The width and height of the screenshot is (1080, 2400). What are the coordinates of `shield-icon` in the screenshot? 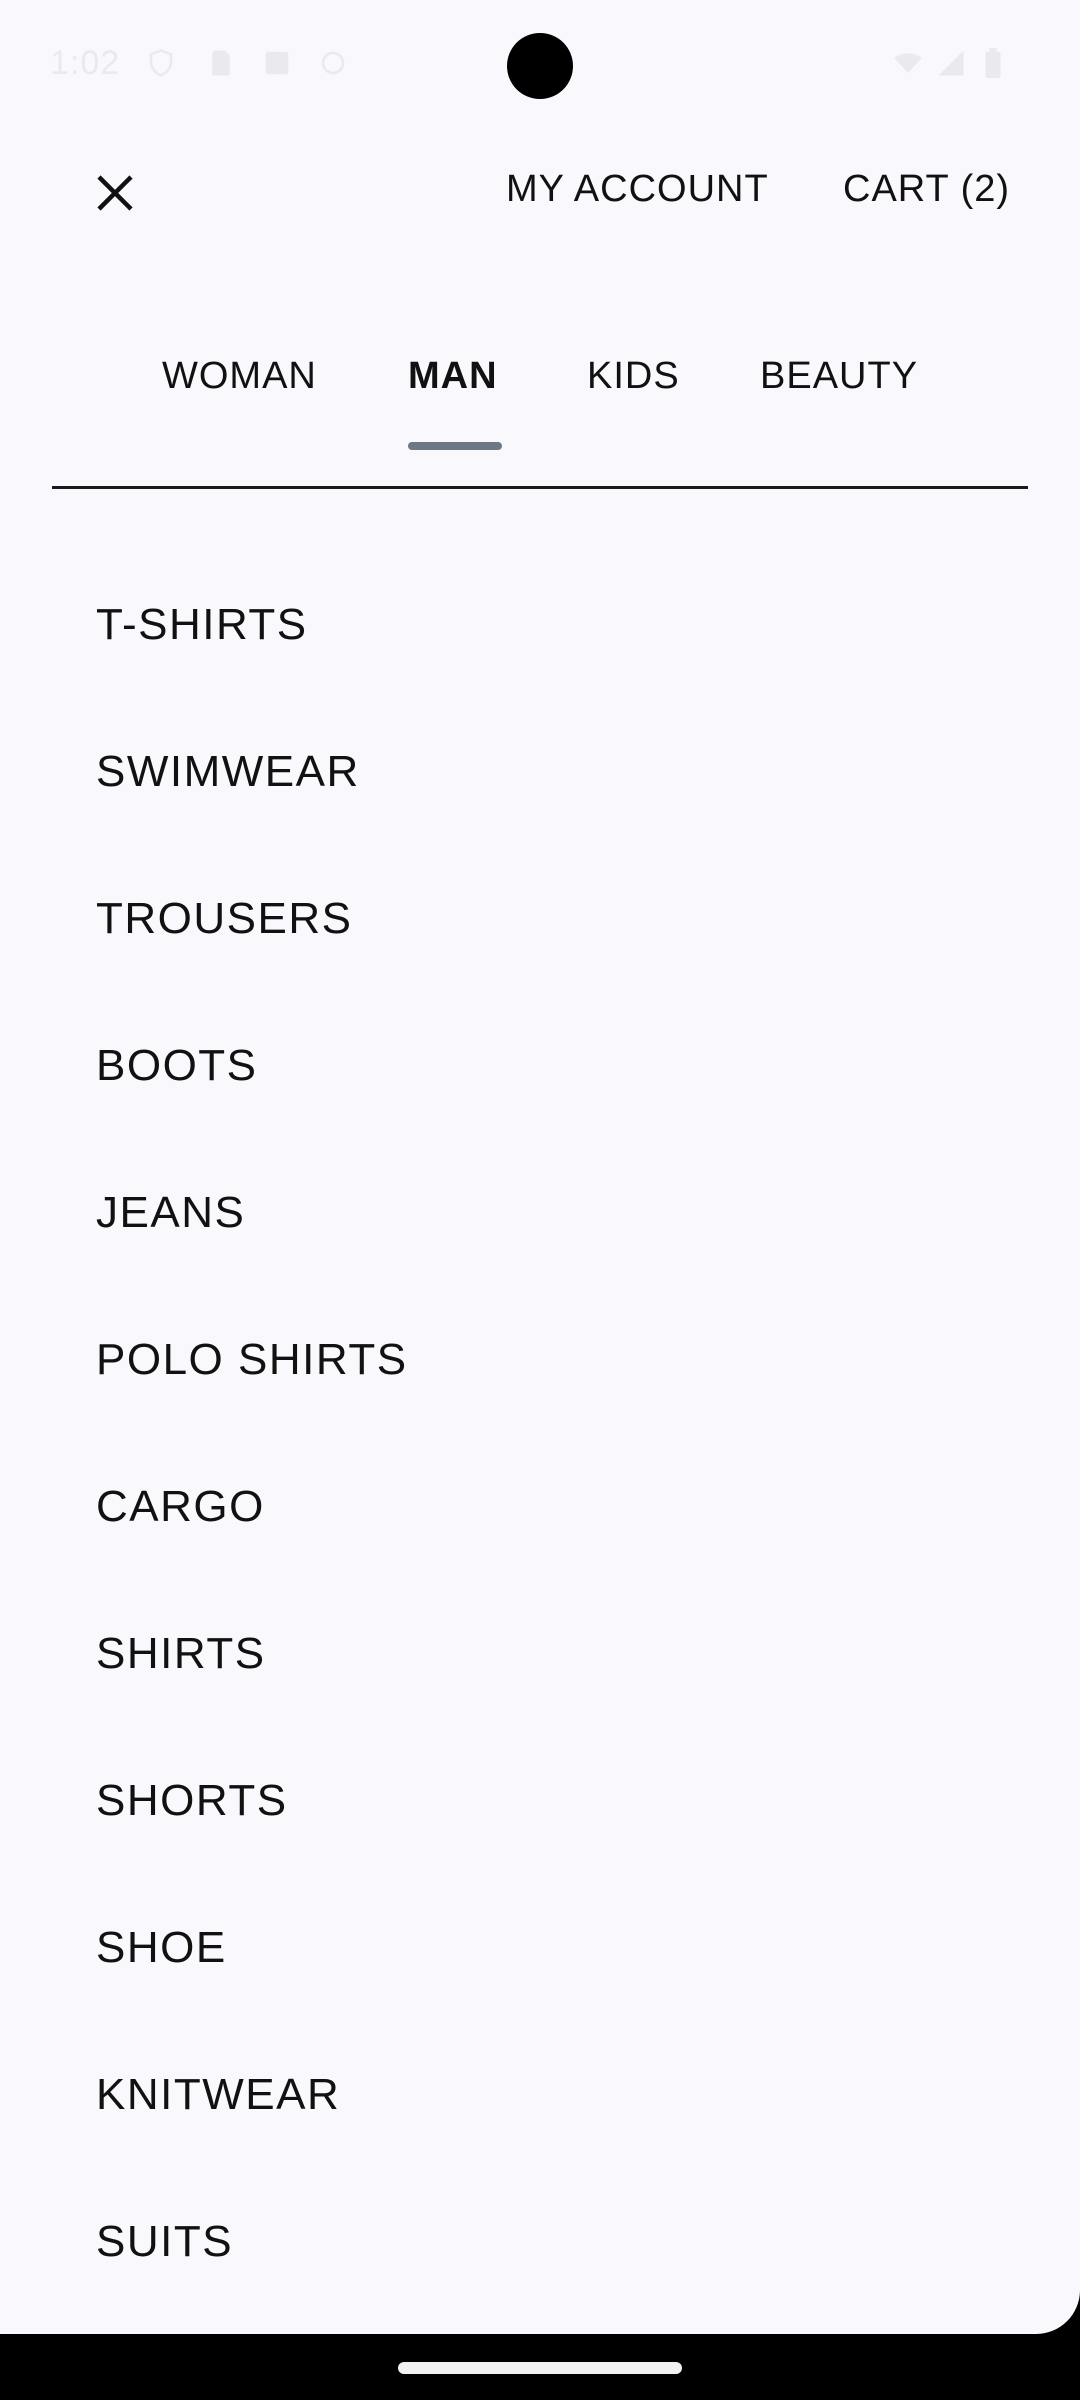 It's located at (161, 63).